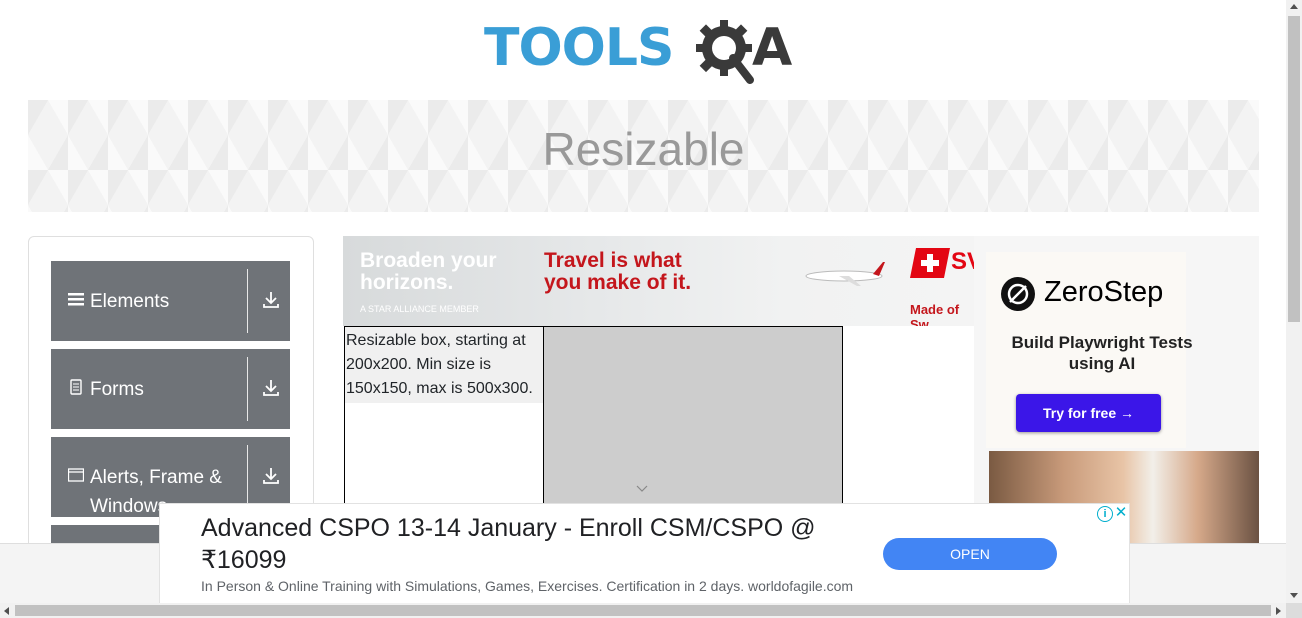  Describe the element at coordinates (643, 149) in the screenshot. I see `page-title: Resizable` at that location.